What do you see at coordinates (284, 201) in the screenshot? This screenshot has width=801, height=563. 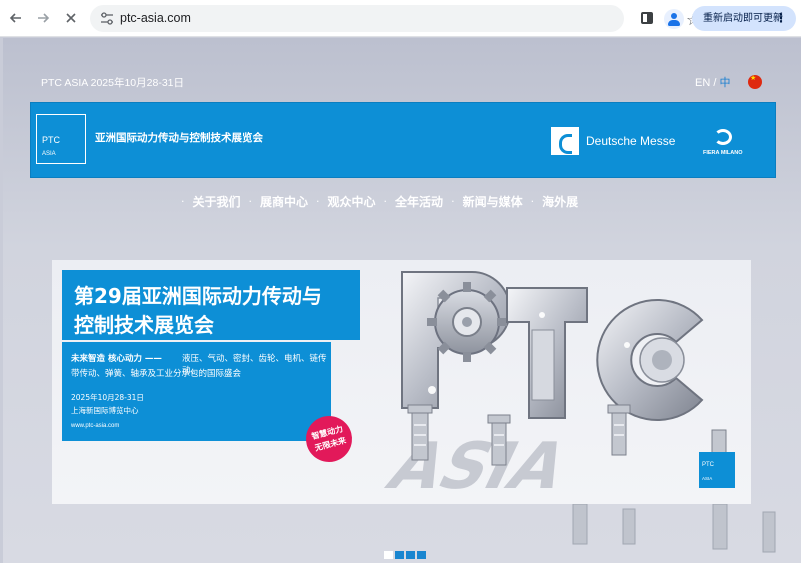 I see `nav-item-exhibitors: 展商中心` at bounding box center [284, 201].